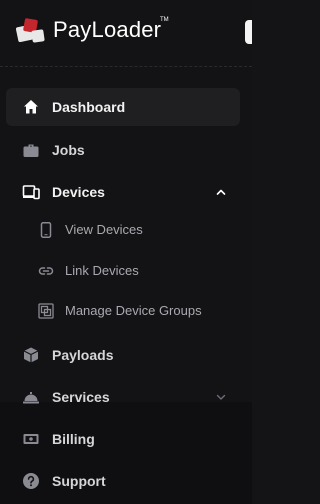 This screenshot has height=504, width=320. I want to click on brand-divider, so click(126, 66).